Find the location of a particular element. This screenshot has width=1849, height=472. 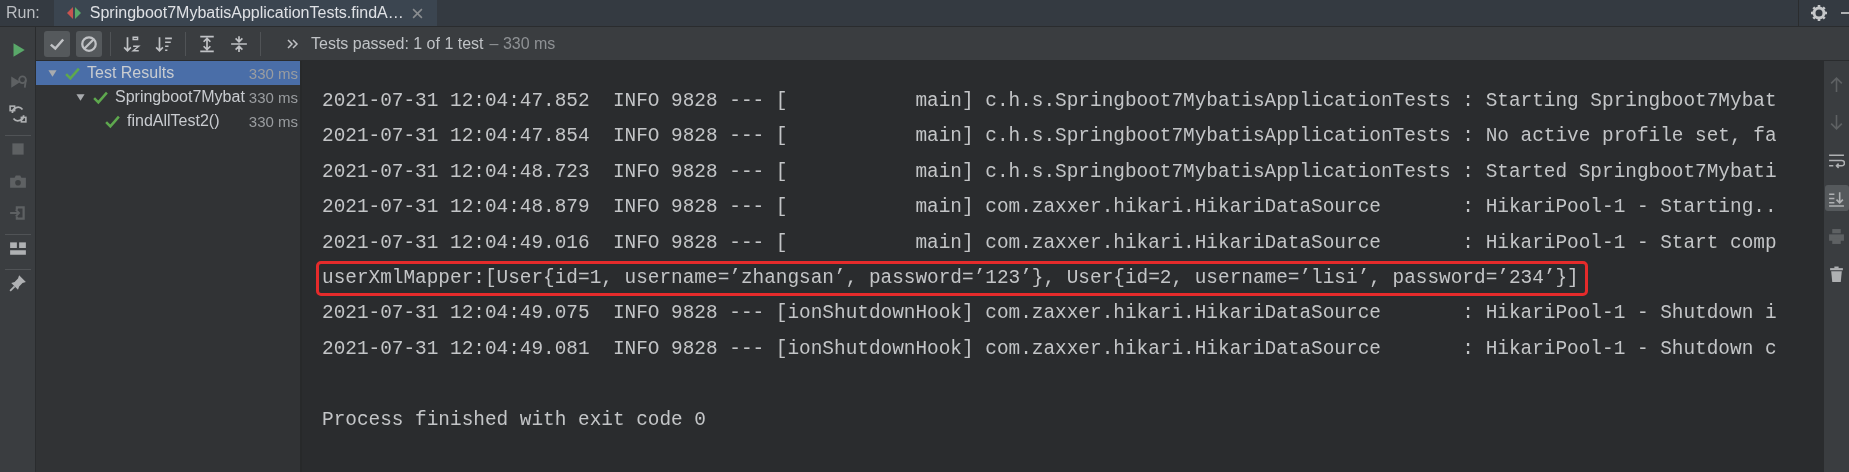

refresh-icon is located at coordinates (17, 114).